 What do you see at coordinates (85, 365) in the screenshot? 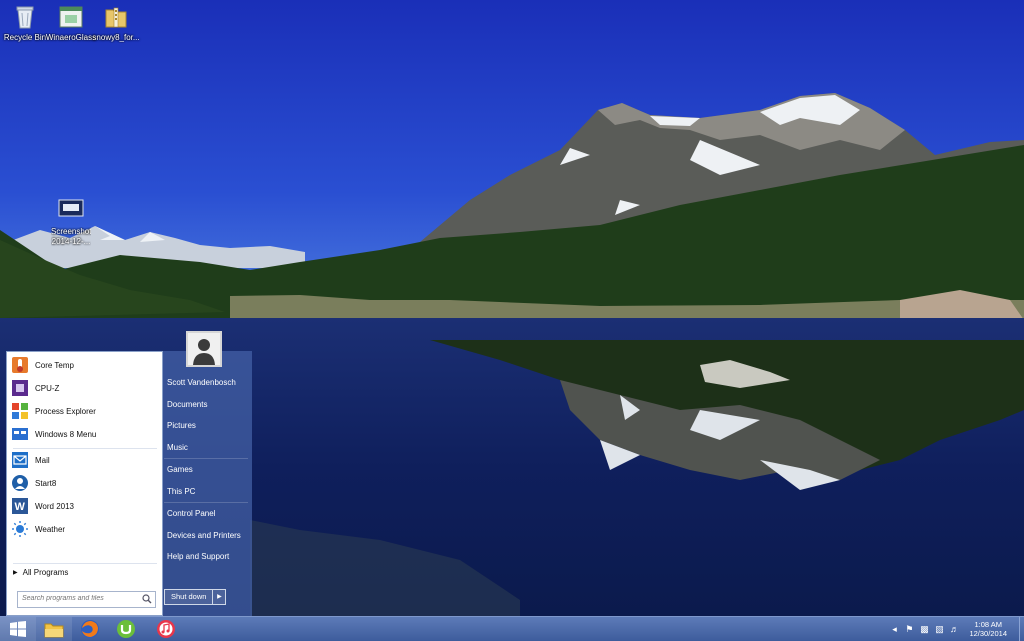
I see `program-core-temp: Core Temp` at bounding box center [85, 365].